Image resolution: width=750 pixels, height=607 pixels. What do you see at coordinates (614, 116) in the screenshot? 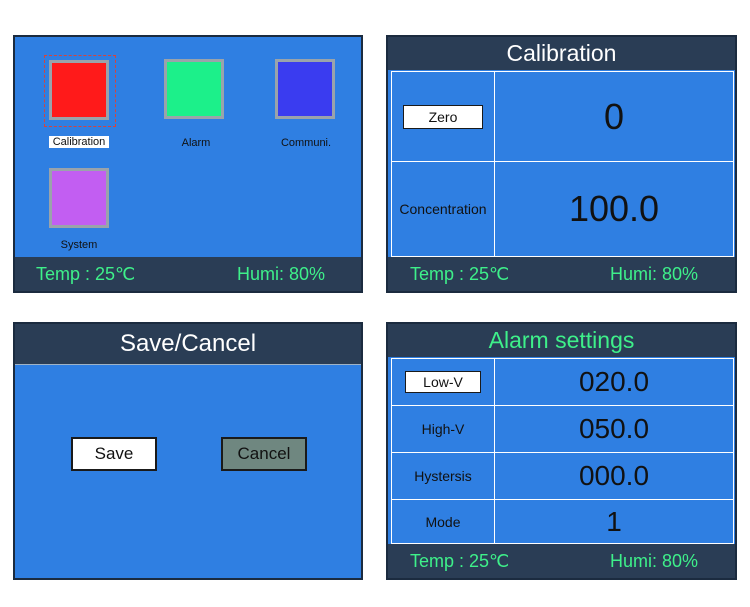
I see `zero-value-cell: 0` at bounding box center [614, 116].